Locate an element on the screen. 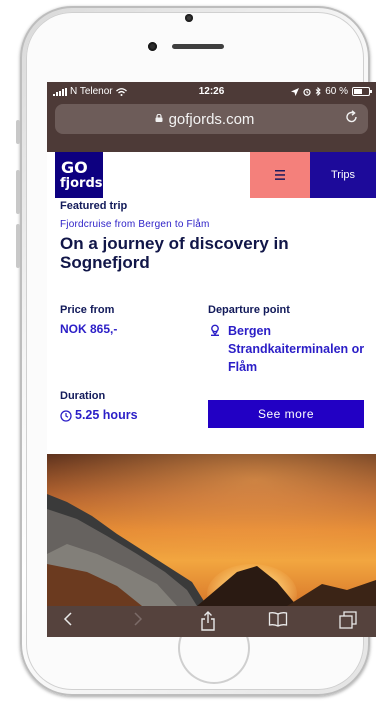 This screenshot has height=702, width=383. price-value: NOK 865,- is located at coordinates (89, 329).